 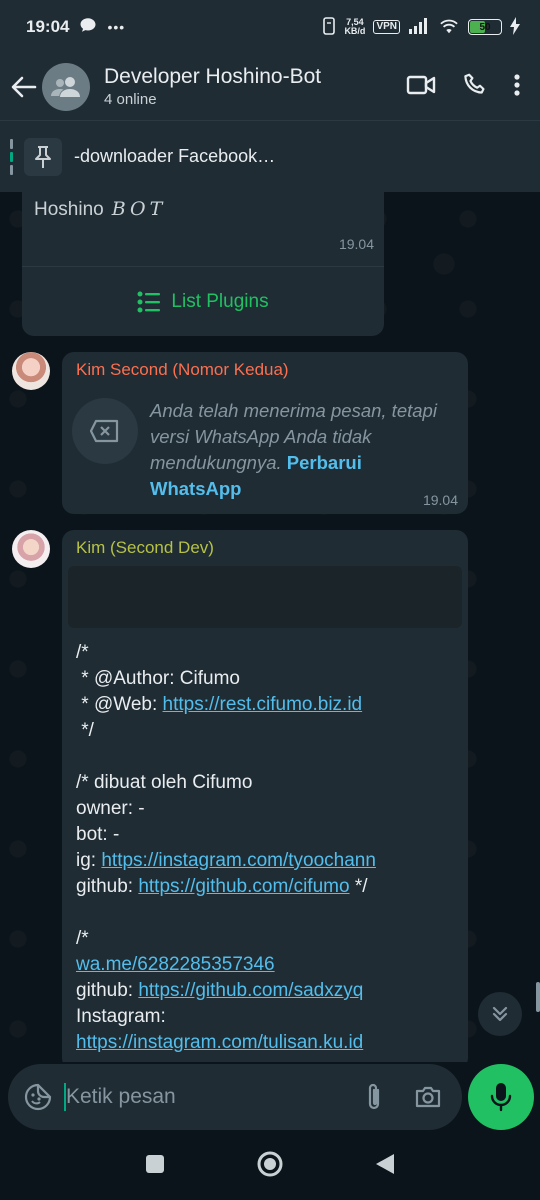 I want to click on header-actions, so click(x=463, y=87).